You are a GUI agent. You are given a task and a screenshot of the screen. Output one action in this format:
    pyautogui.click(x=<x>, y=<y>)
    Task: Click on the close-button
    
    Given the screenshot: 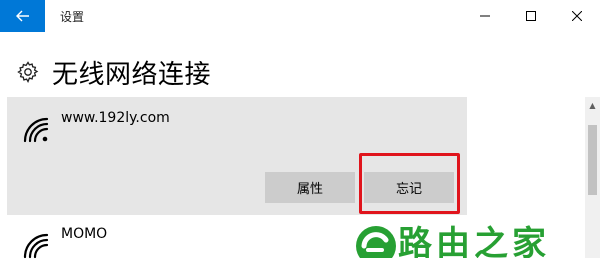 What is the action you would take?
    pyautogui.click(x=577, y=16)
    